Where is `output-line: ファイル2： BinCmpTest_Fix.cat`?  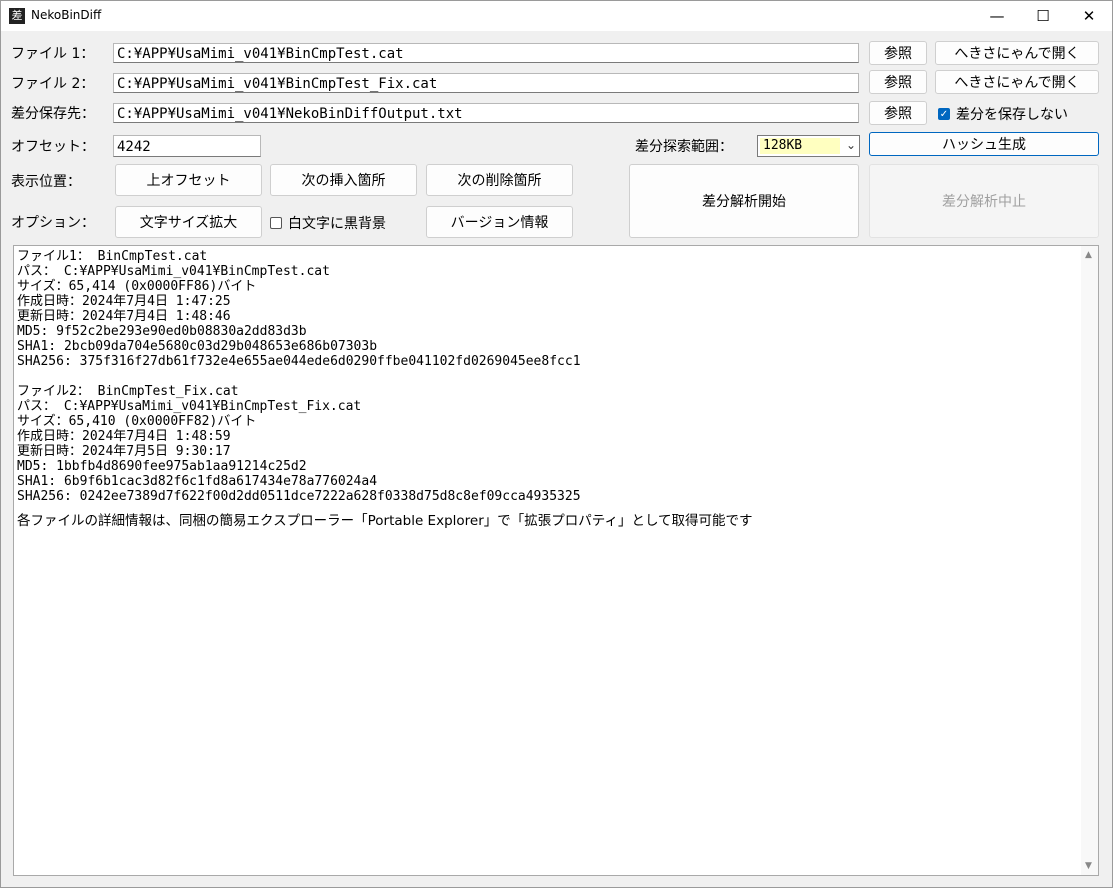
output-line: ファイル2： BinCmpTest_Fix.cat is located at coordinates (128, 391).